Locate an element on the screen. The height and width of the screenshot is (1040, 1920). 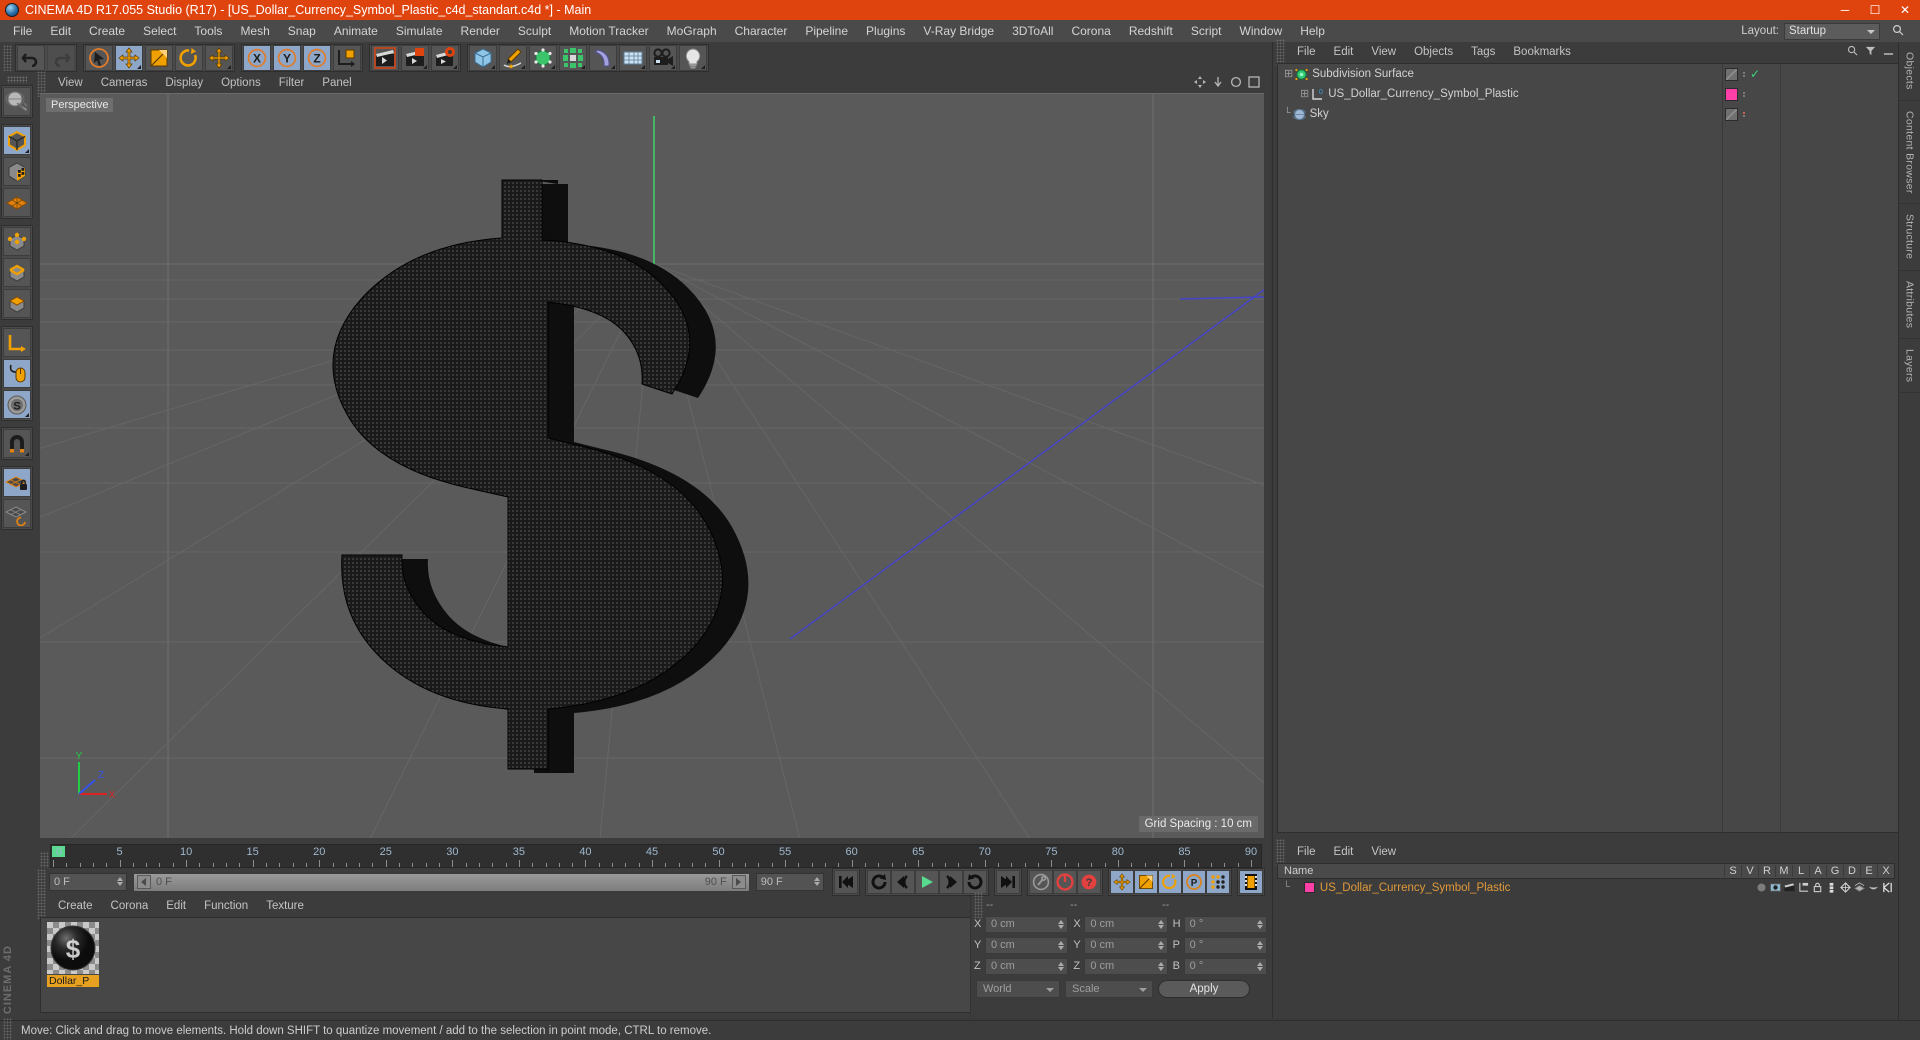
go-to-start-button is located at coordinates (846, 882).